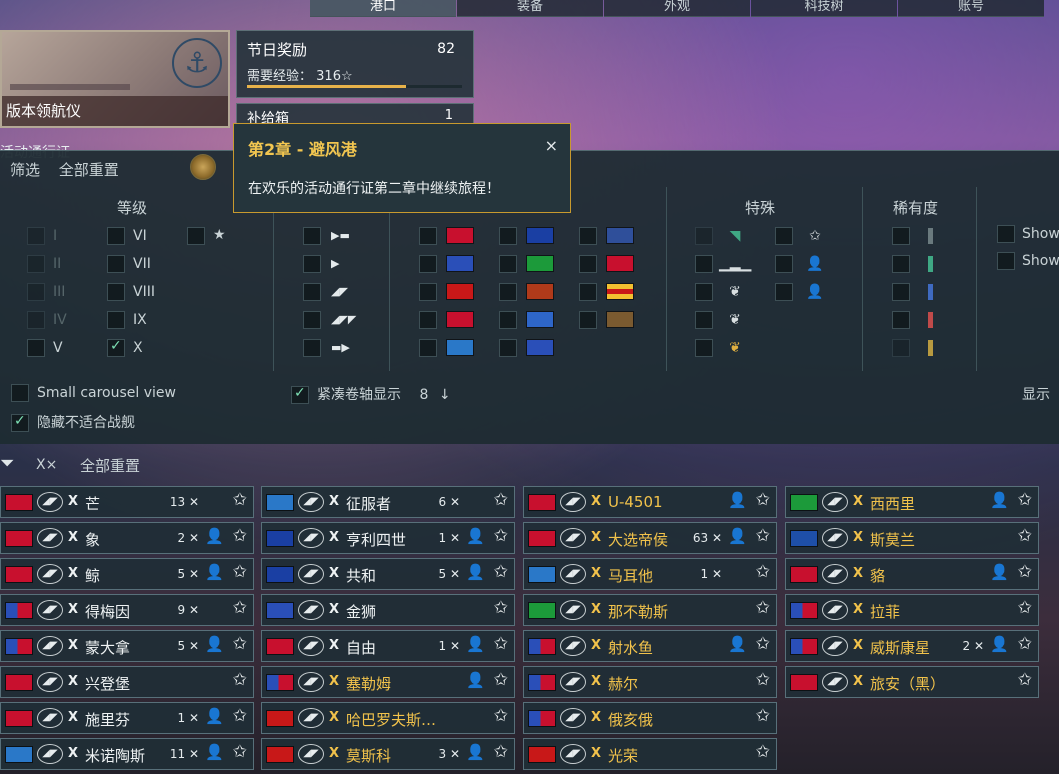 The image size is (1059, 774). I want to click on compact-carousel-option: 紧凑卷轴显示 8 ↓, so click(371, 394).